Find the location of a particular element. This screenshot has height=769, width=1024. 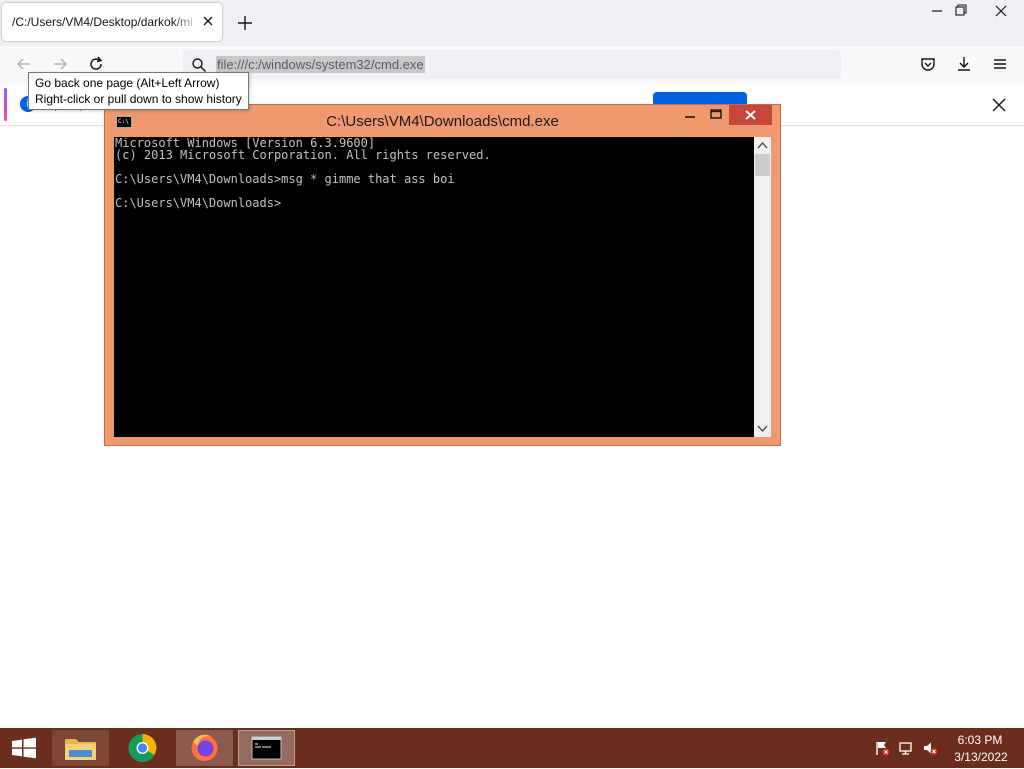

pocket-icon is located at coordinates (928, 64).